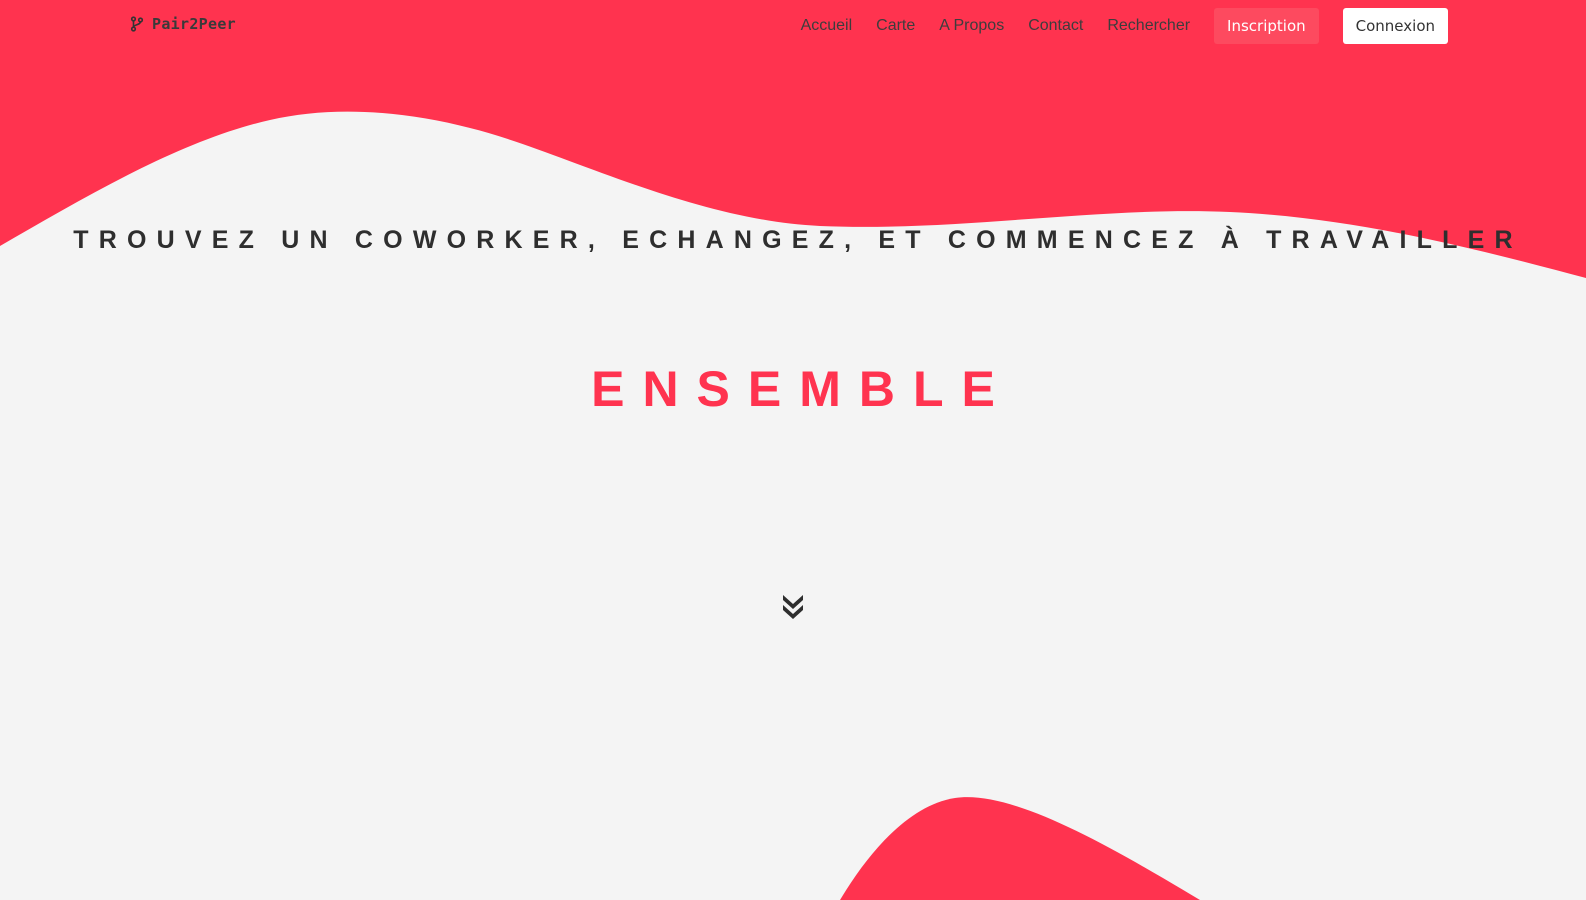 The image size is (1586, 900). I want to click on hero-accent-word: ENSEMBLE, so click(802, 389).